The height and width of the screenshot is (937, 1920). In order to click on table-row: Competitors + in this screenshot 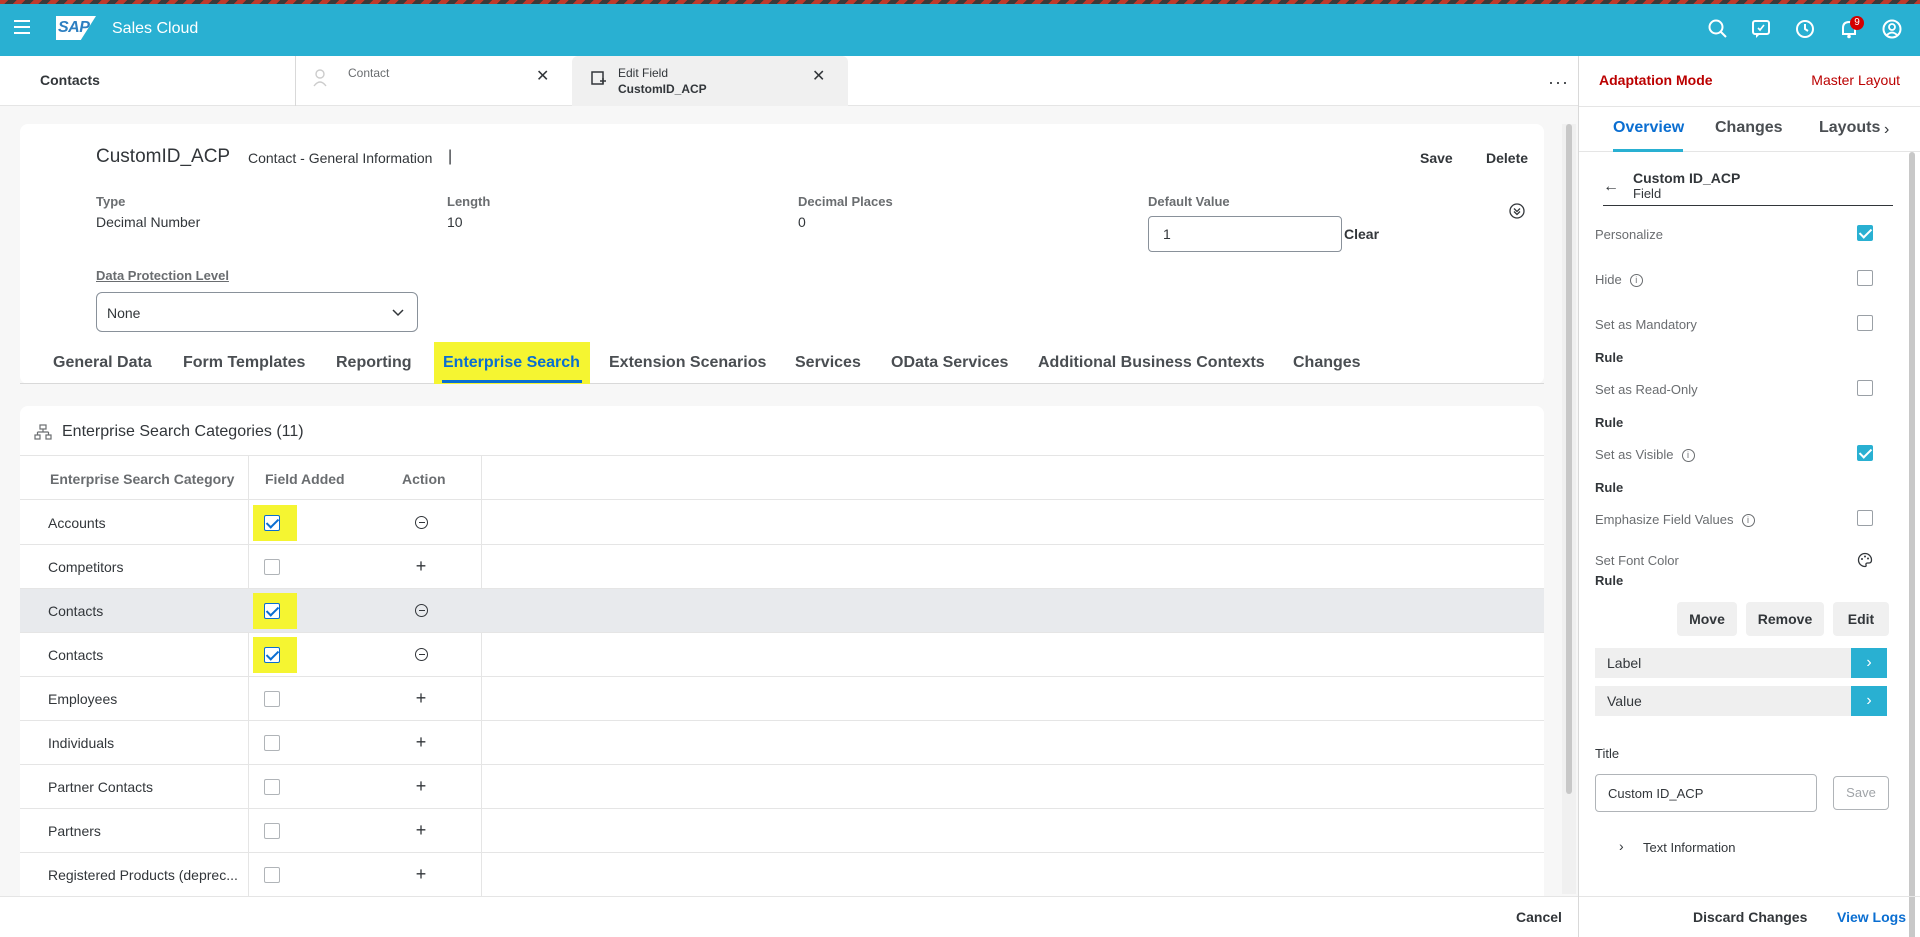, I will do `click(782, 567)`.